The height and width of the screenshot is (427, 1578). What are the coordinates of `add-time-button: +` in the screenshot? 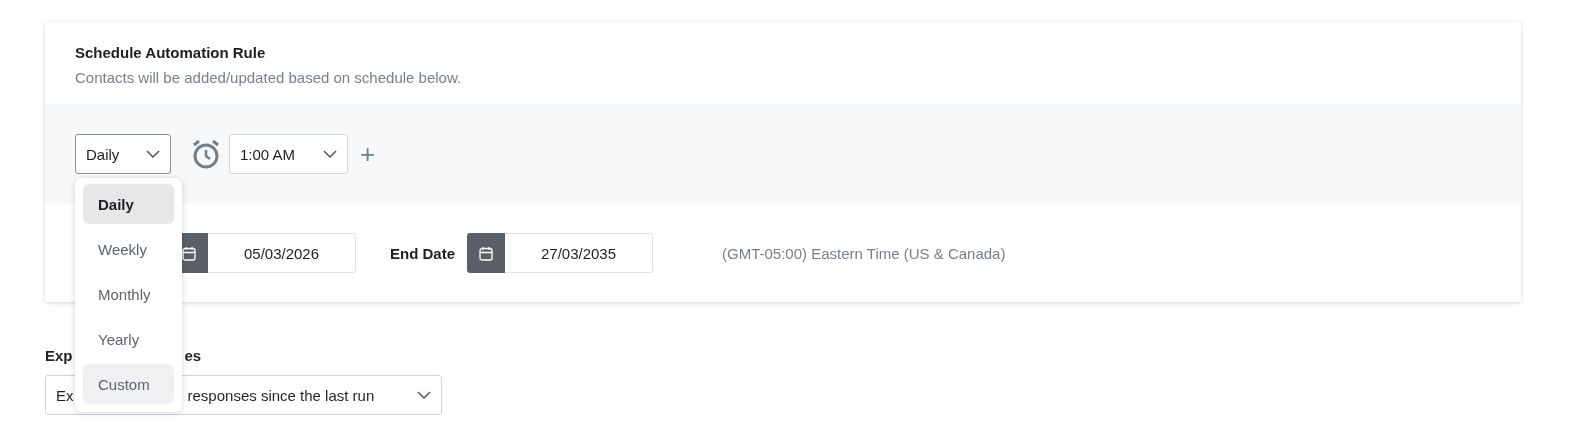 It's located at (368, 154).